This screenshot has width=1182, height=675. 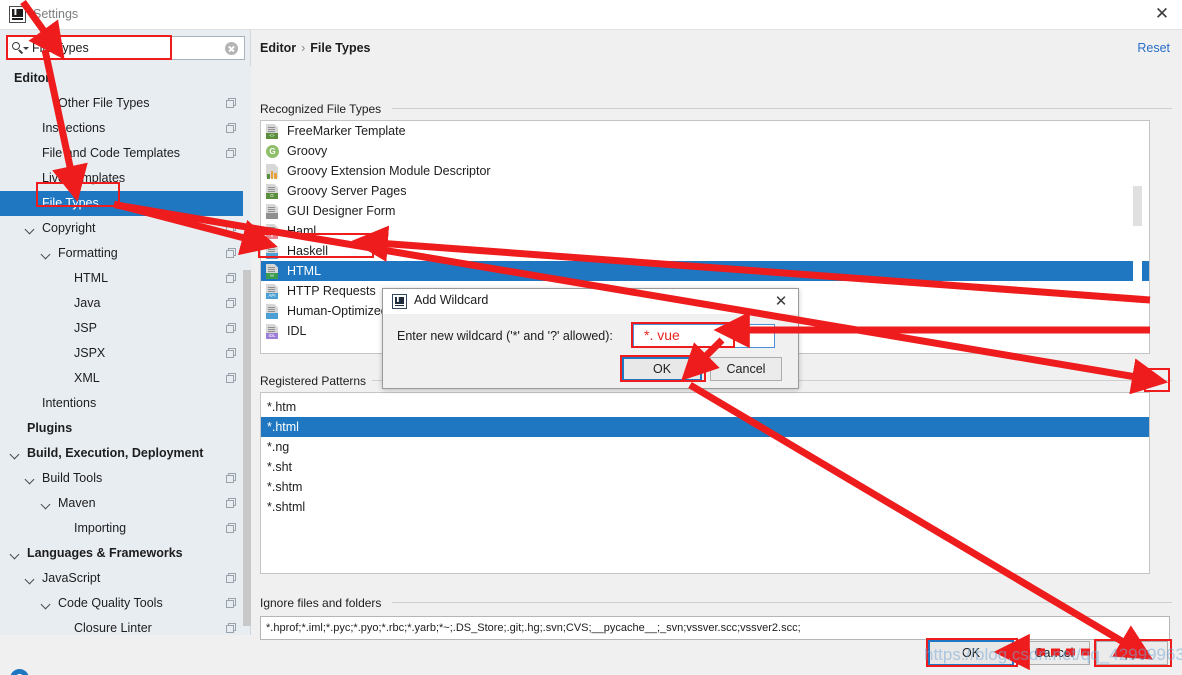 What do you see at coordinates (705, 487) in the screenshot?
I see `pattern-row: *.shtm` at bounding box center [705, 487].